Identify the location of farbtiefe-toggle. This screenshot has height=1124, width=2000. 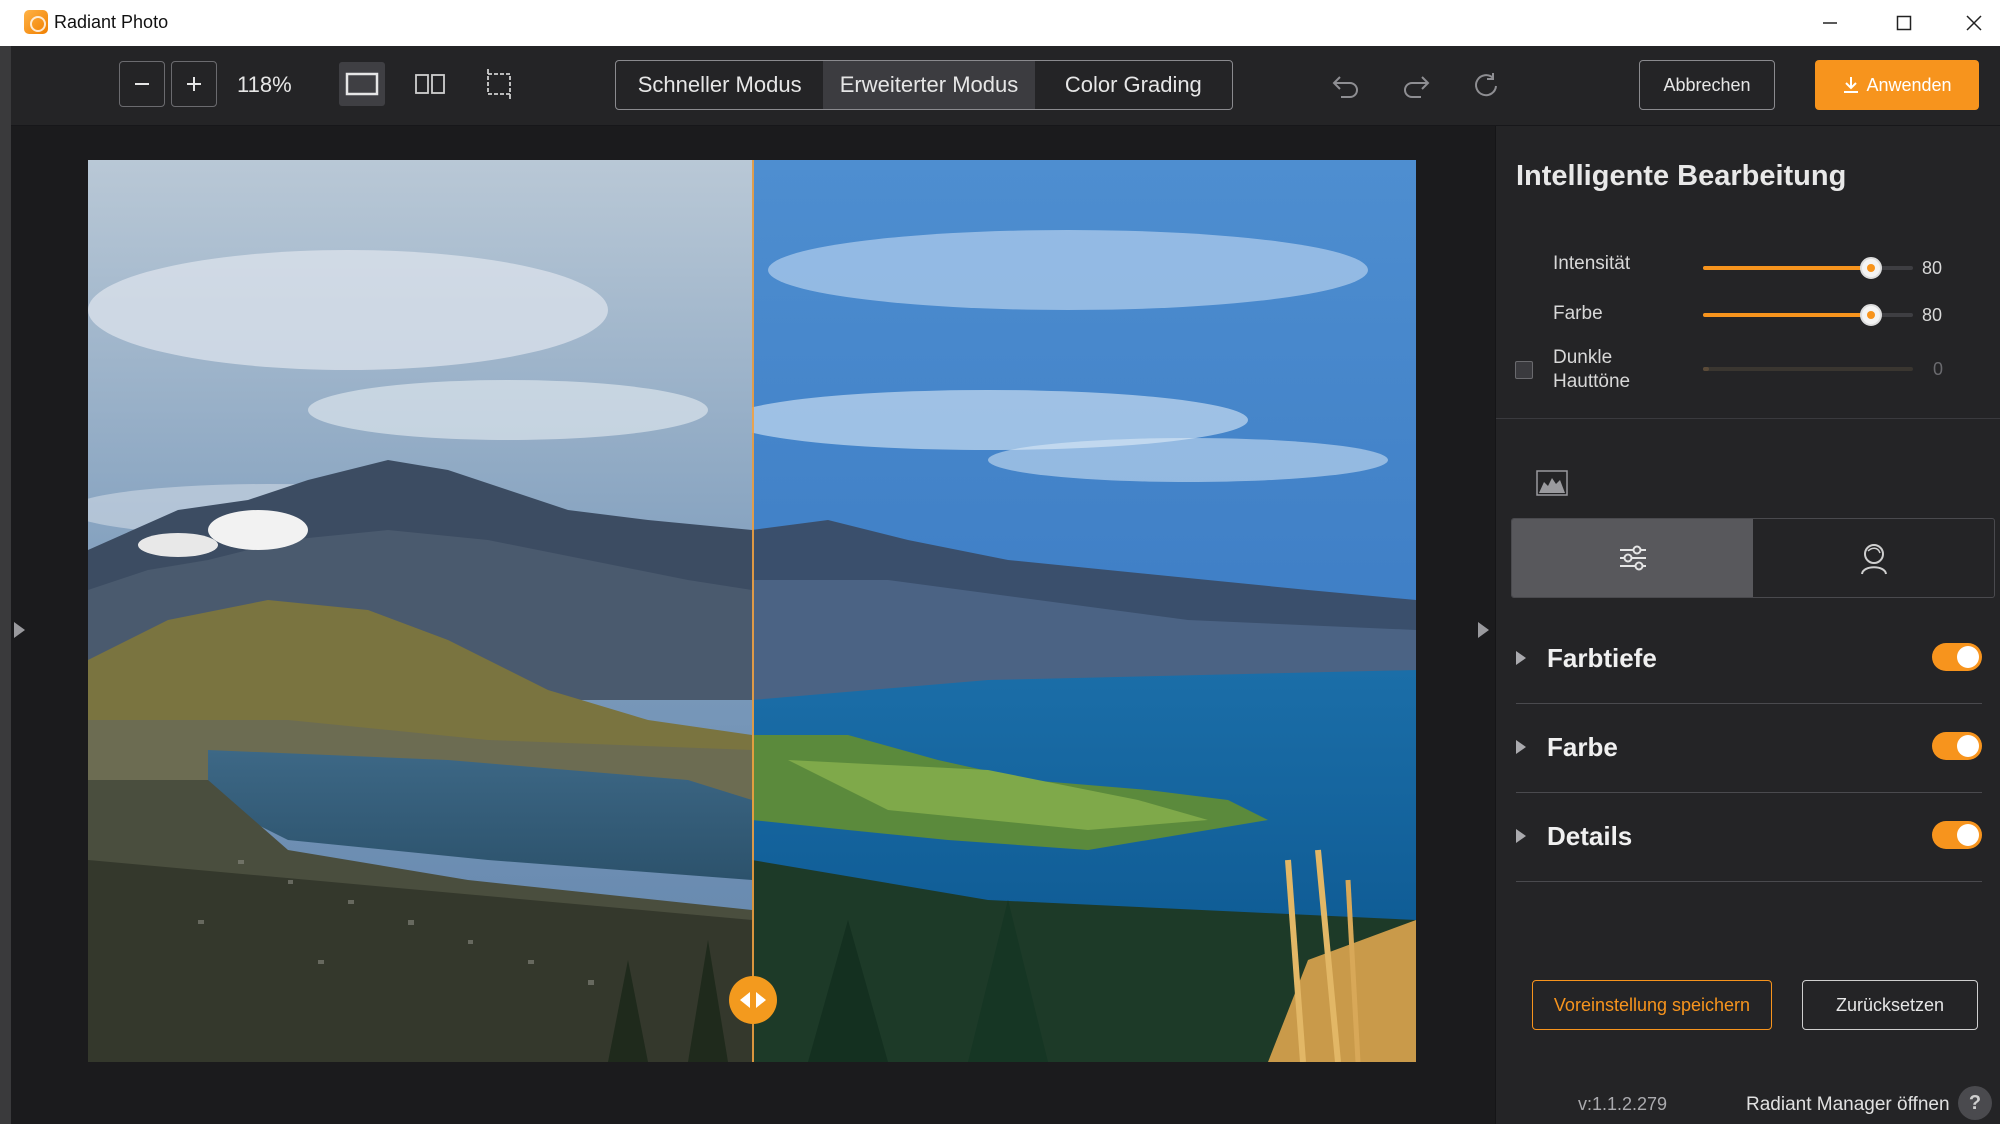
(1957, 657).